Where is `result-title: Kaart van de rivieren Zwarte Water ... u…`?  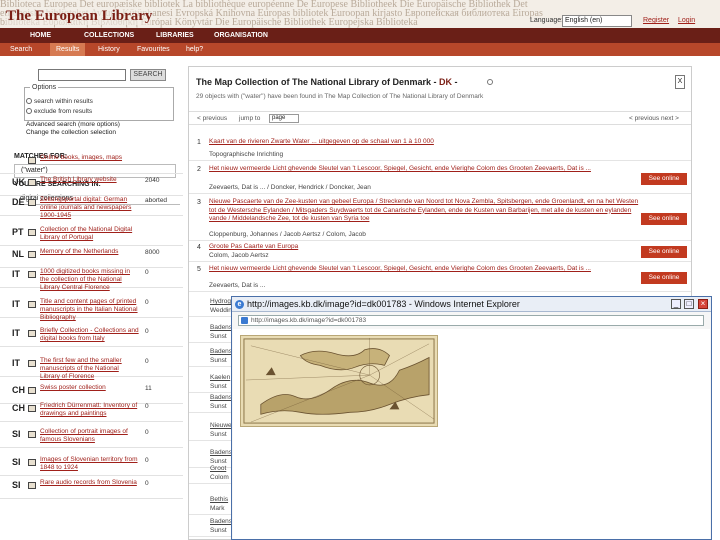 result-title: Kaart van de rivieren Zwarte Water ... u… is located at coordinates (424, 142).